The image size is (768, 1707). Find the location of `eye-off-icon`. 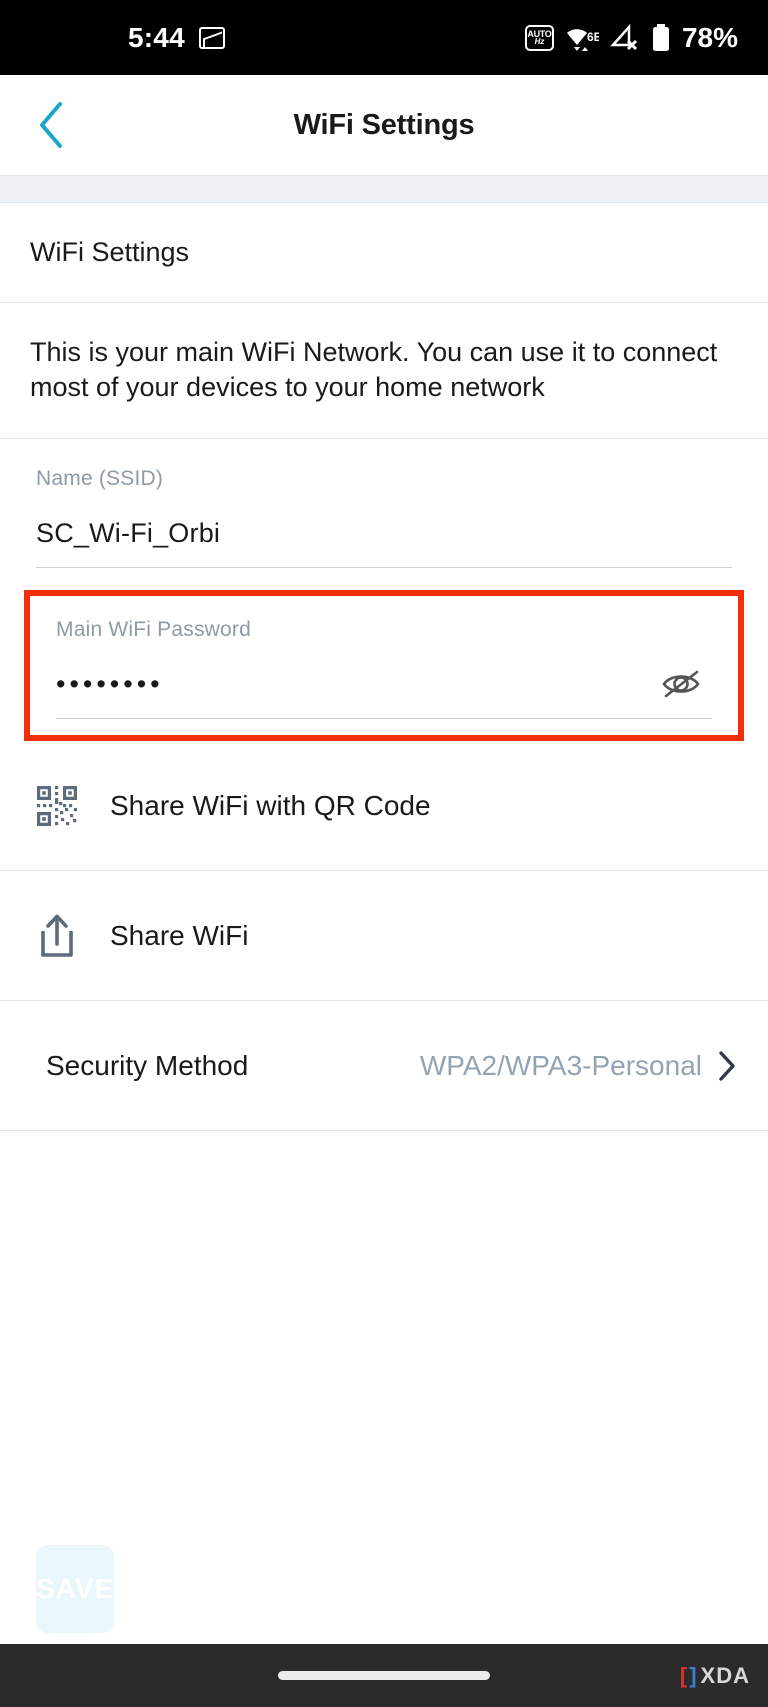

eye-off-icon is located at coordinates (681, 684).